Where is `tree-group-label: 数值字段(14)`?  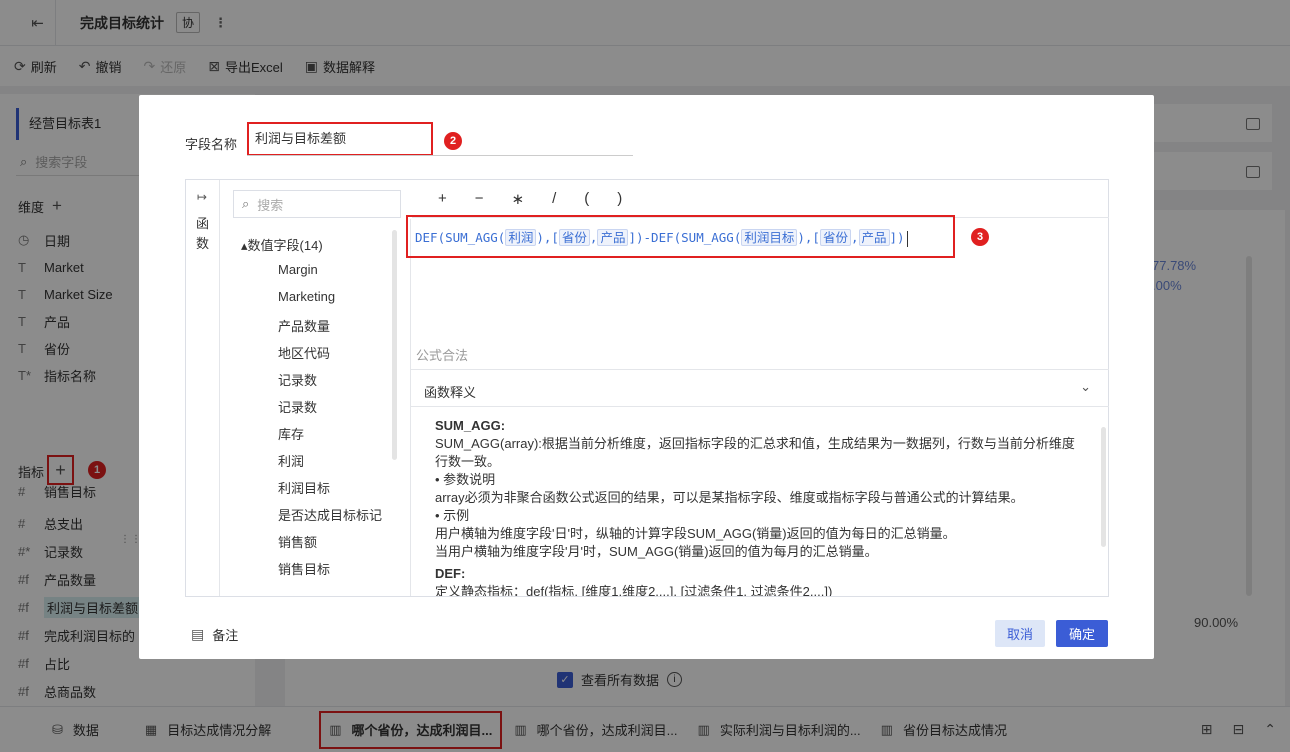 tree-group-label: 数值字段(14) is located at coordinates (285, 245).